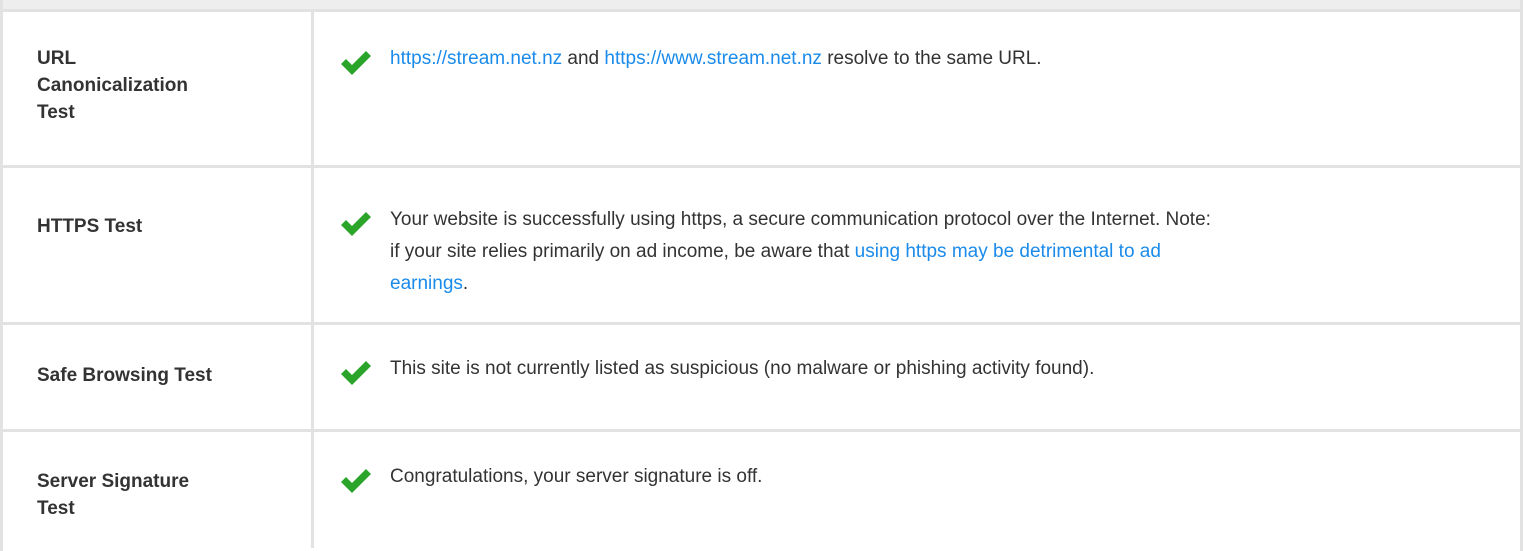 This screenshot has height=551, width=1523. What do you see at coordinates (761, 6) in the screenshot?
I see `table-top-edge` at bounding box center [761, 6].